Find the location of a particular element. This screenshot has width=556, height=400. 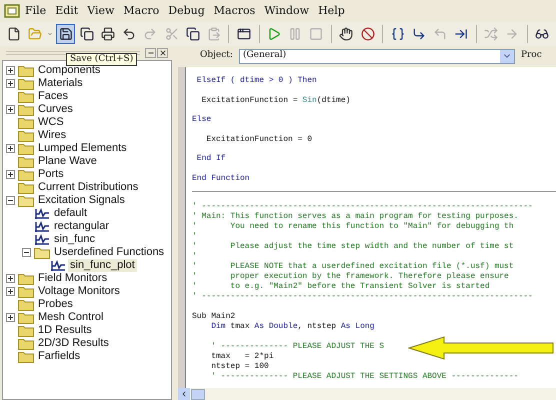

open-folder-icon is located at coordinates (35, 34).